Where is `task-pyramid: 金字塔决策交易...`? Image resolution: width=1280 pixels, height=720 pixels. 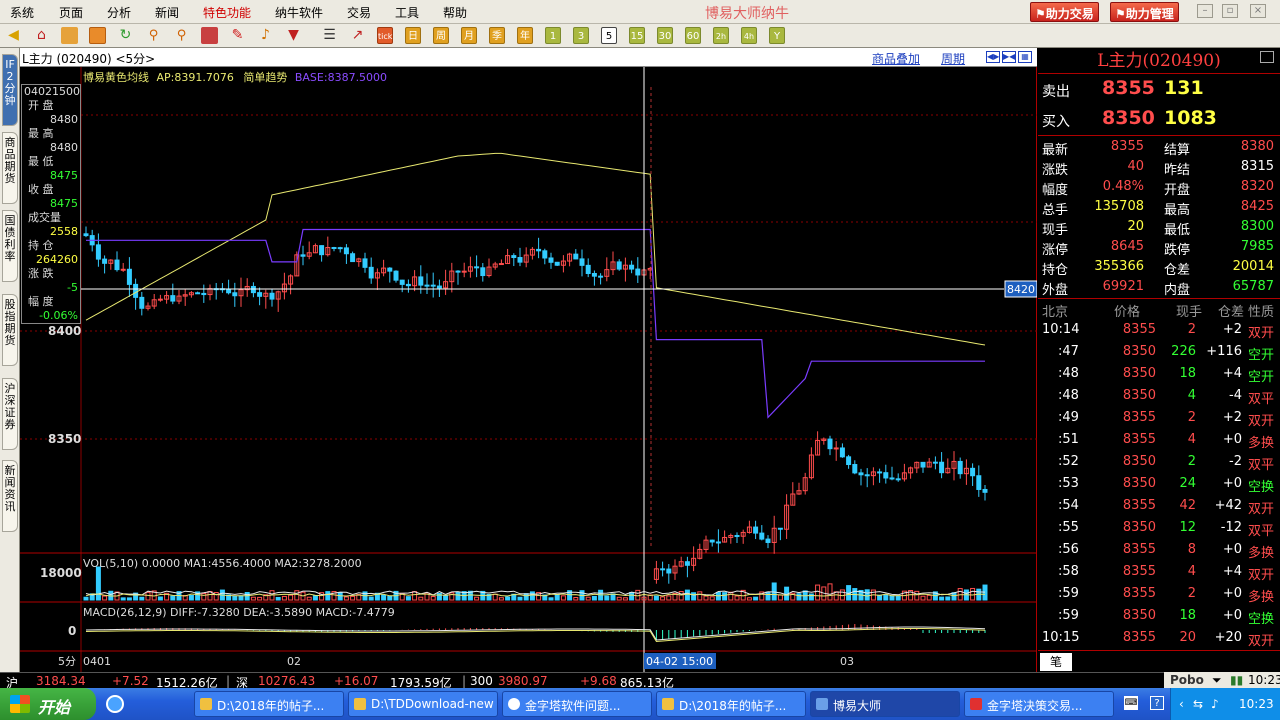
task-pyramid: 金字塔决策交易... is located at coordinates (1039, 704).